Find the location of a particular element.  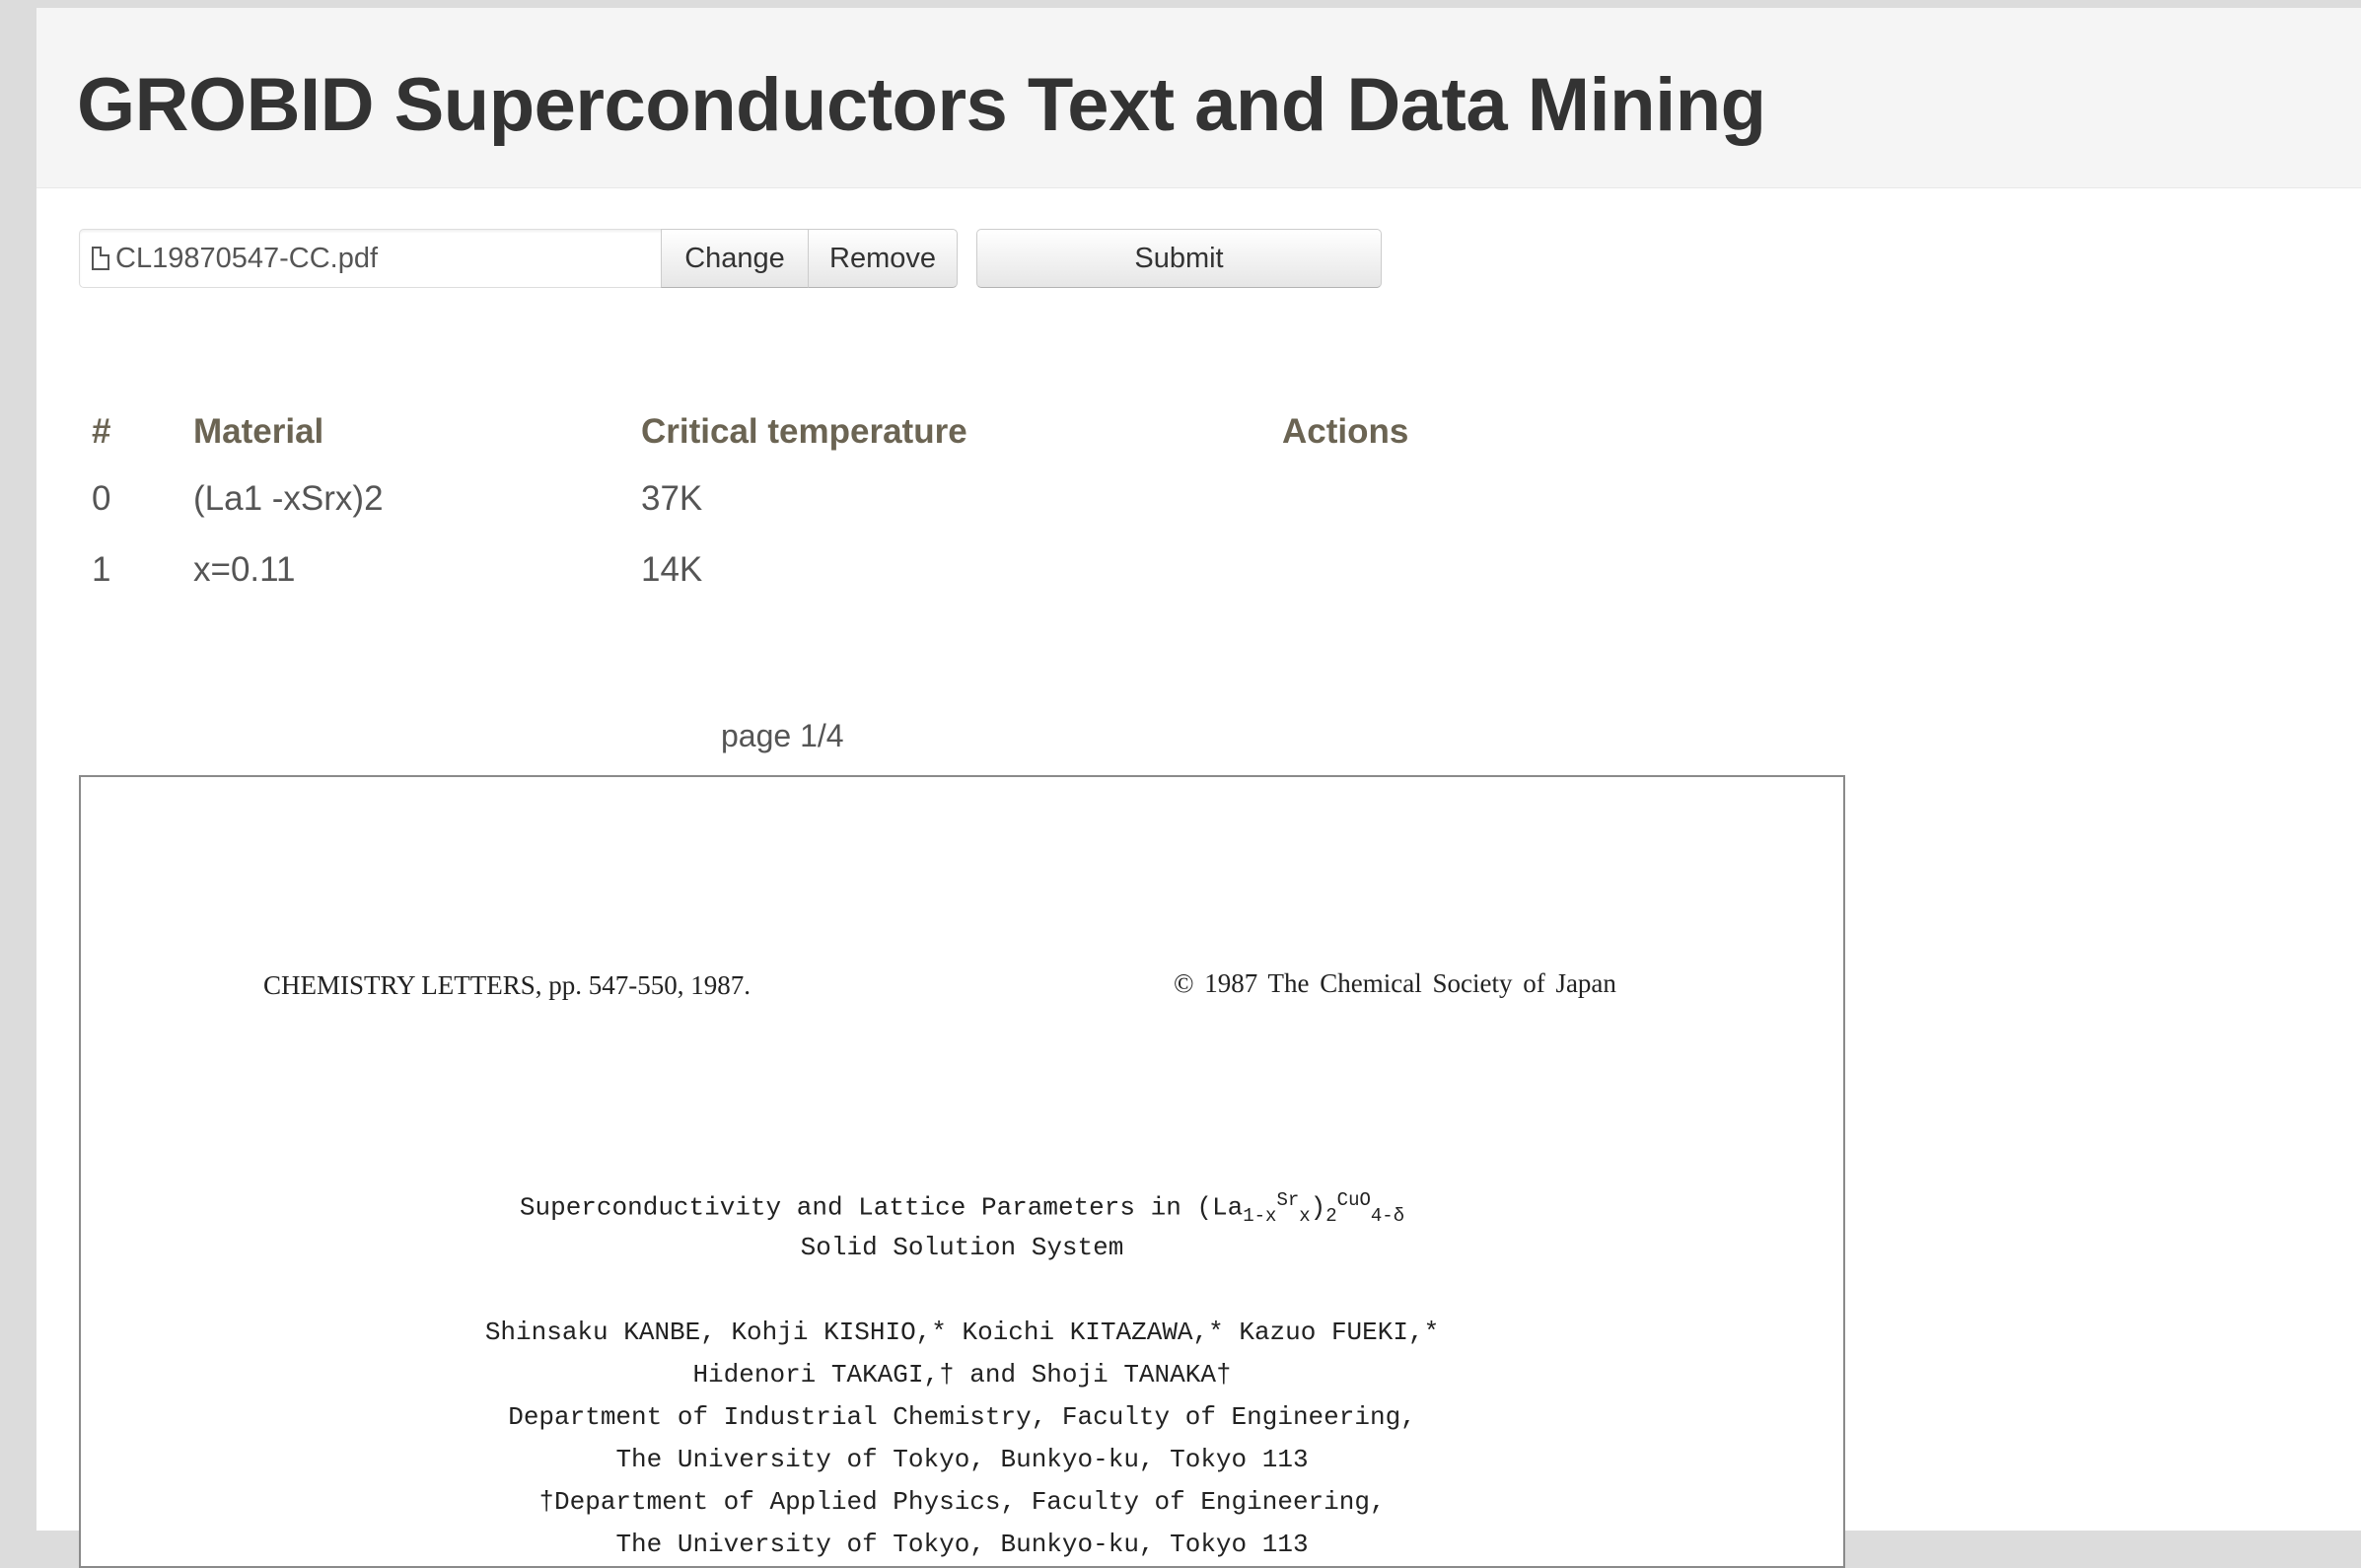

column-header-actions: Actions is located at coordinates (1345, 431).